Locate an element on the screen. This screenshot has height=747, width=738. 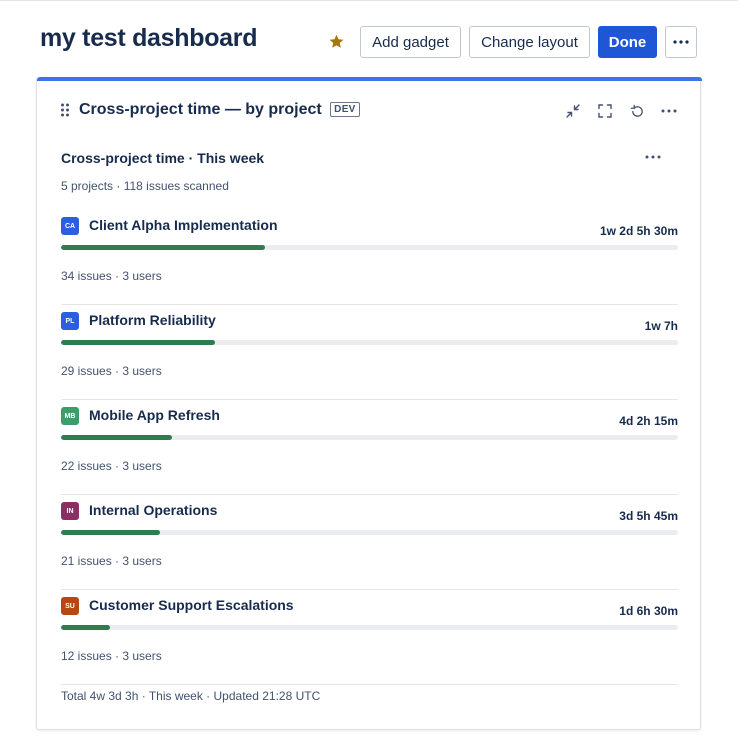
project-meta: 34 issues · 3 users is located at coordinates (111, 276).